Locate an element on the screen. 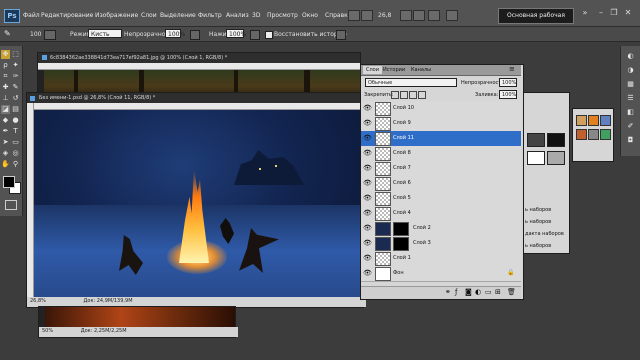  layer-row: 👁 Слой 4 is located at coordinates (441, 214).